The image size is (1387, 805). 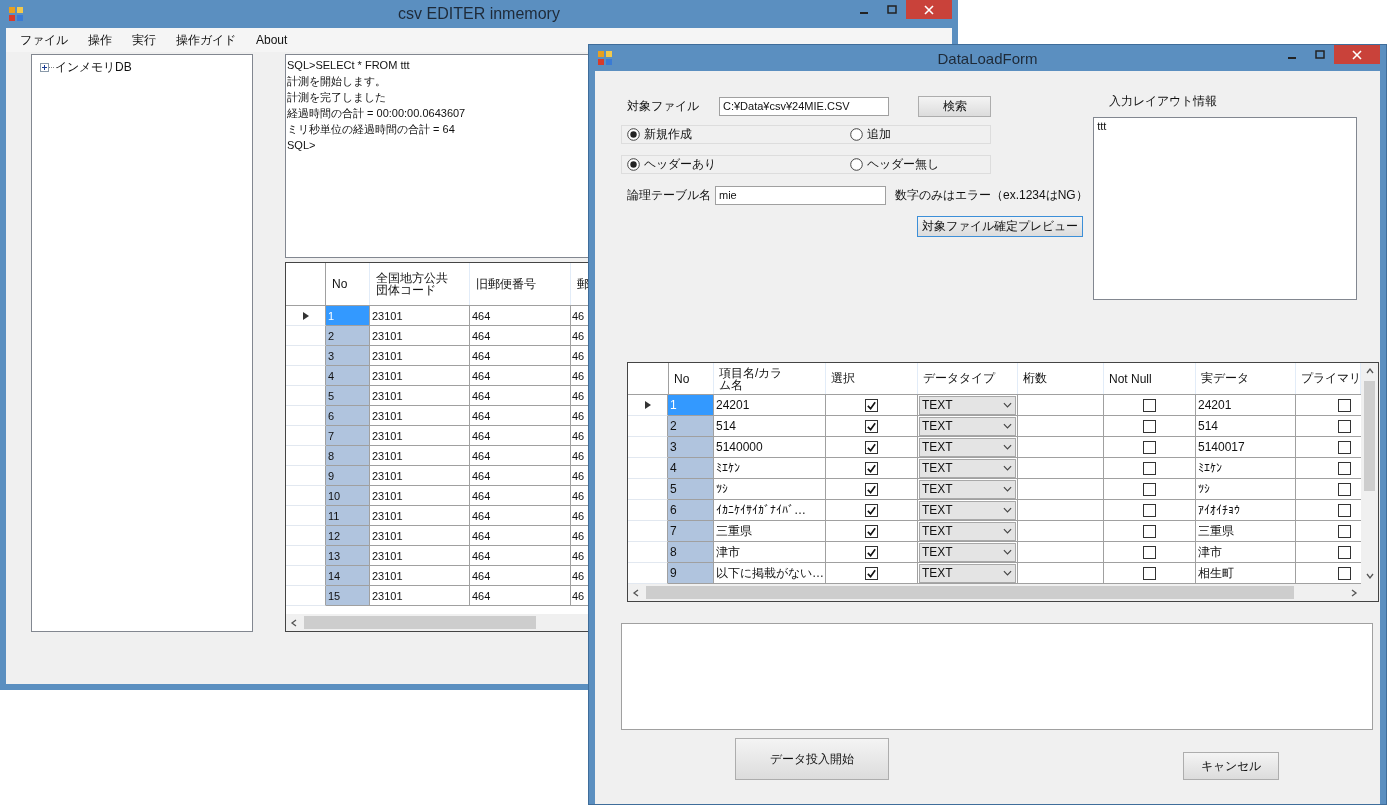 What do you see at coordinates (1225, 208) in the screenshot?
I see `layout-text-area: ttt` at bounding box center [1225, 208].